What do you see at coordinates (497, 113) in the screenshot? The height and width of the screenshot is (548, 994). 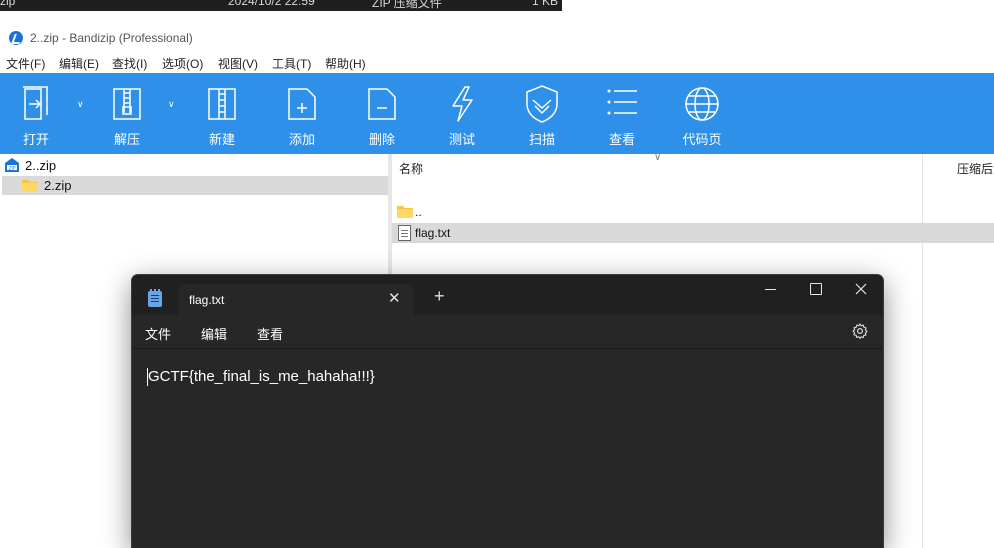 I see `toolbar: 打开 ∨ 解压 ∨ 新建 添加 删除 测试 扫描 查看 代码页` at bounding box center [497, 113].